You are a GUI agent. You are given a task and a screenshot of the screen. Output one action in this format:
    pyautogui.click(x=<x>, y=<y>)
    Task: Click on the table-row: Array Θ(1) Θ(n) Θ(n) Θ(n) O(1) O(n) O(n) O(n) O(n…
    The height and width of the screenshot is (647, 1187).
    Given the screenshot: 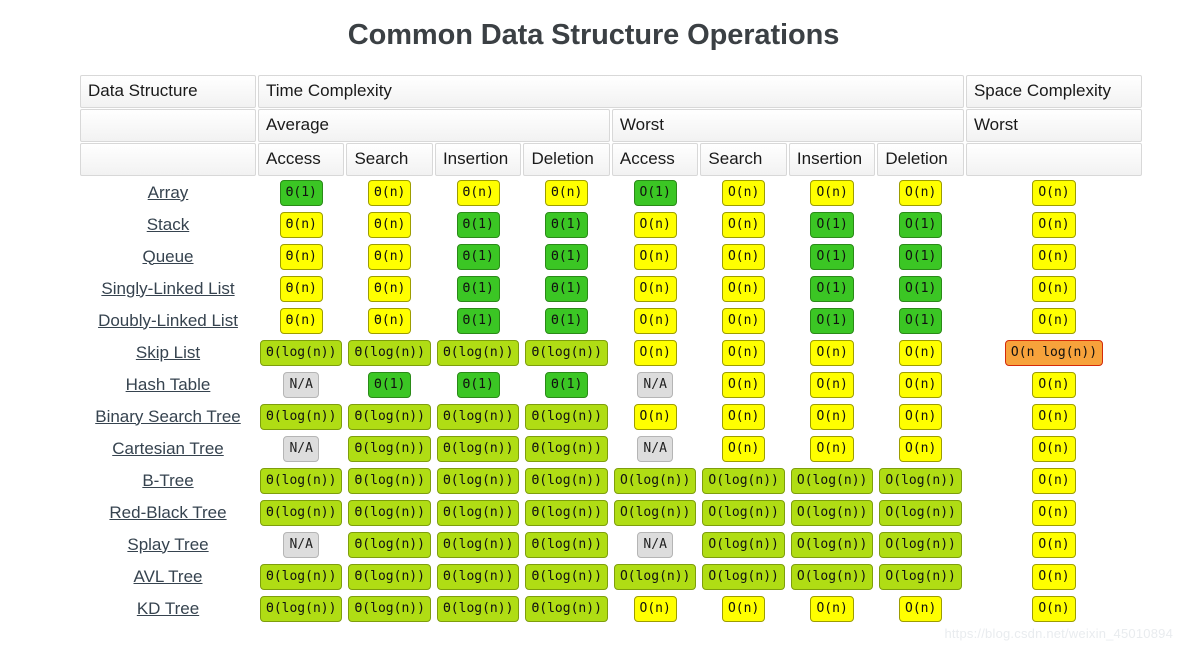 What is the action you would take?
    pyautogui.click(x=611, y=192)
    